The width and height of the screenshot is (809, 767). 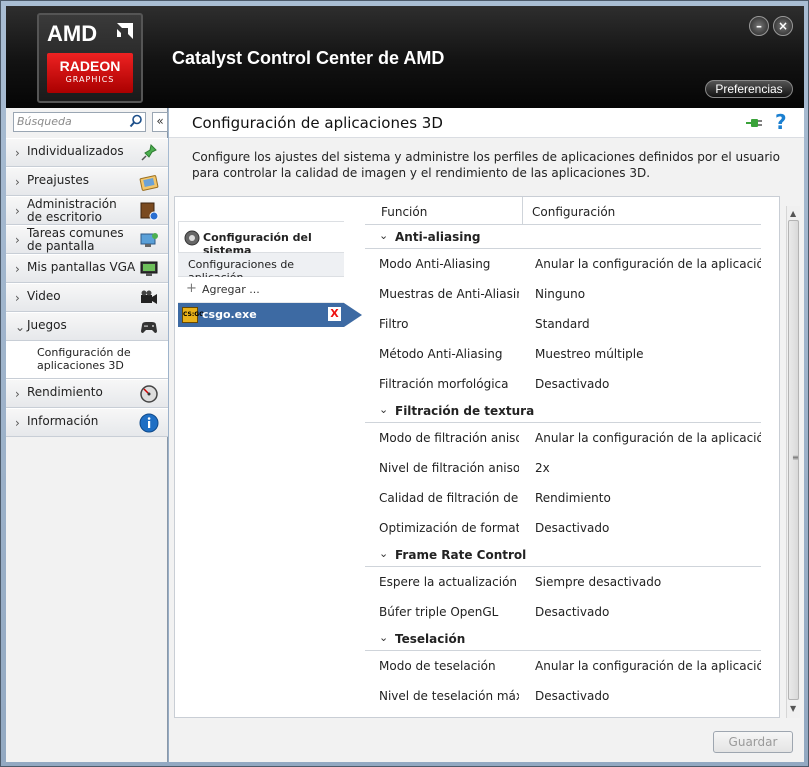 I want to click on sidebar-item-video: › Video, so click(x=87, y=297).